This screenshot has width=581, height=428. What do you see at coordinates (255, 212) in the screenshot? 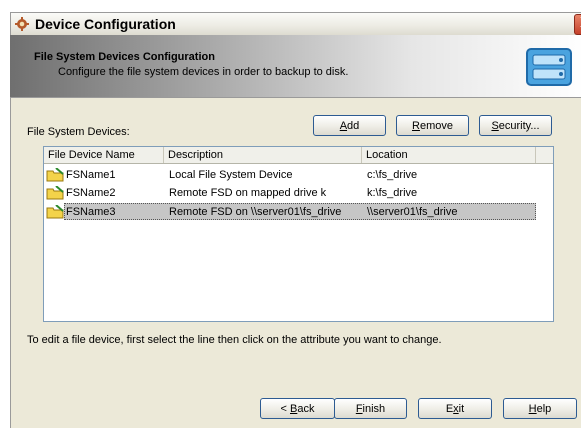
I see `cell-description: Remote FSD on \\server01\fs_drive` at bounding box center [255, 212].